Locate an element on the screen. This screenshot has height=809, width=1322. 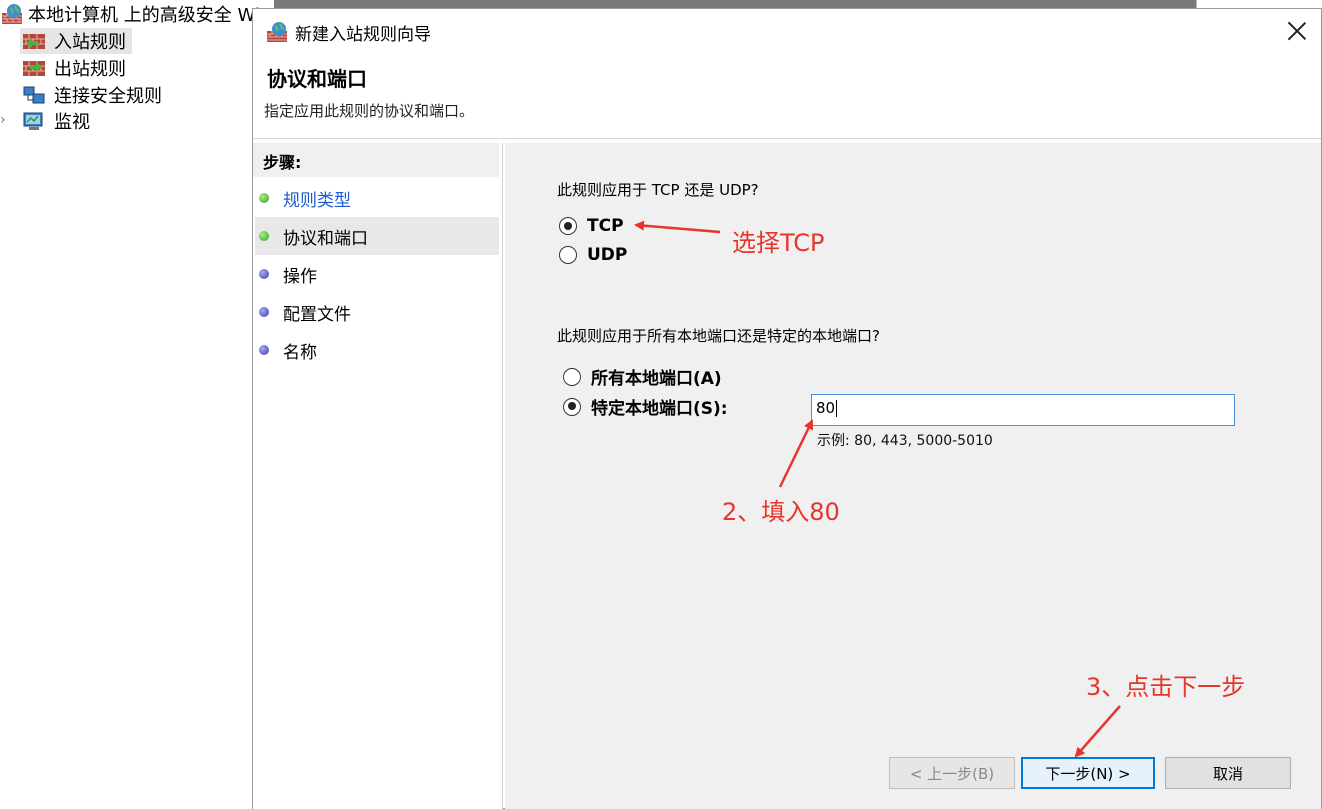
tree-item-label: 监视 is located at coordinates (72, 122).